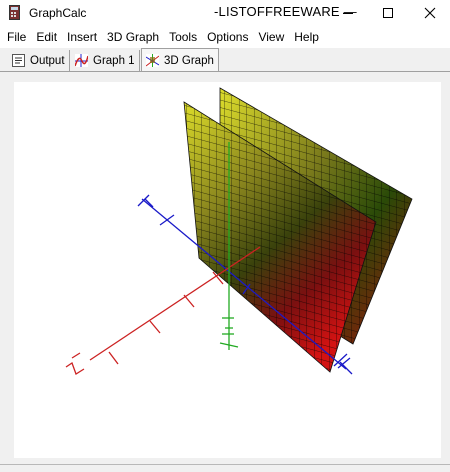 The image size is (450, 472). Describe the element at coordinates (46, 37) in the screenshot. I see `menu-edit: Edit` at that location.